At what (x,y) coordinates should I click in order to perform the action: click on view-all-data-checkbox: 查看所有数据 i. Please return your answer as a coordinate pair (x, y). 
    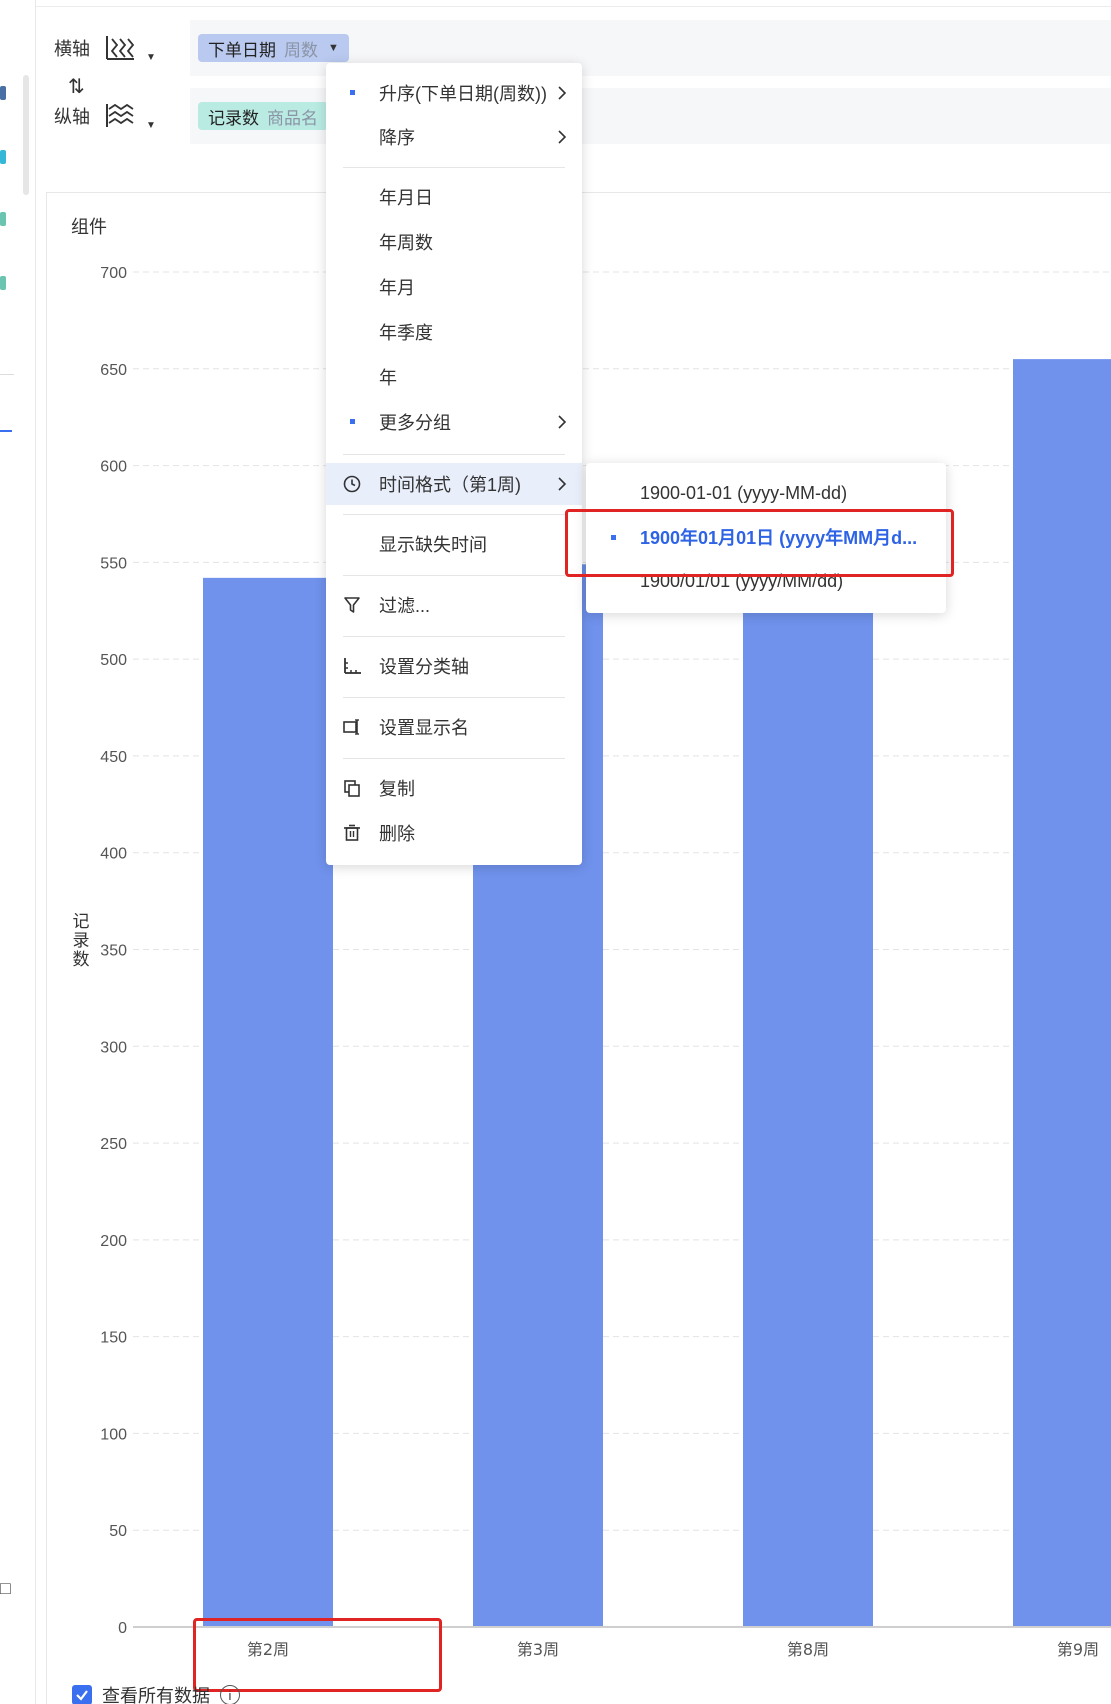
    Looking at the image, I should click on (156, 1693).